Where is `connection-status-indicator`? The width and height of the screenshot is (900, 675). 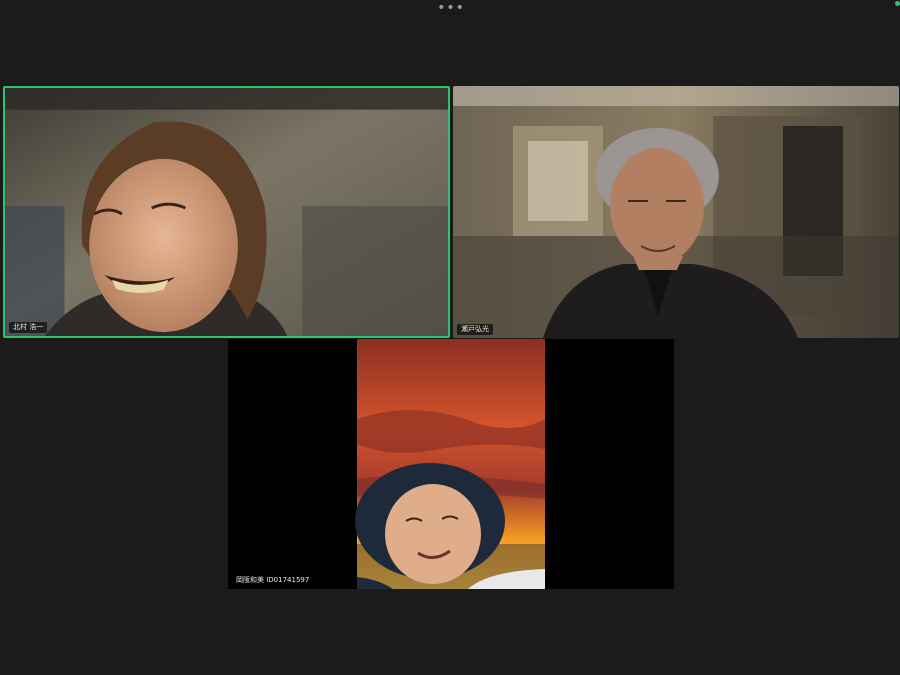 connection-status-indicator is located at coordinates (897, 3).